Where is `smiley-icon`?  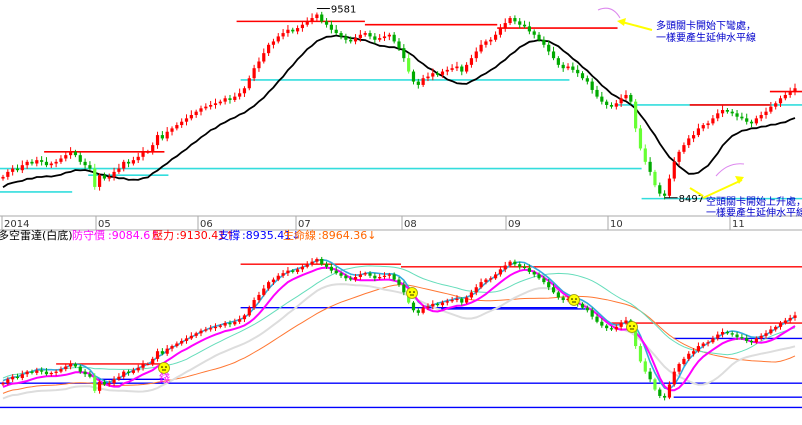
smiley-icon is located at coordinates (574, 300).